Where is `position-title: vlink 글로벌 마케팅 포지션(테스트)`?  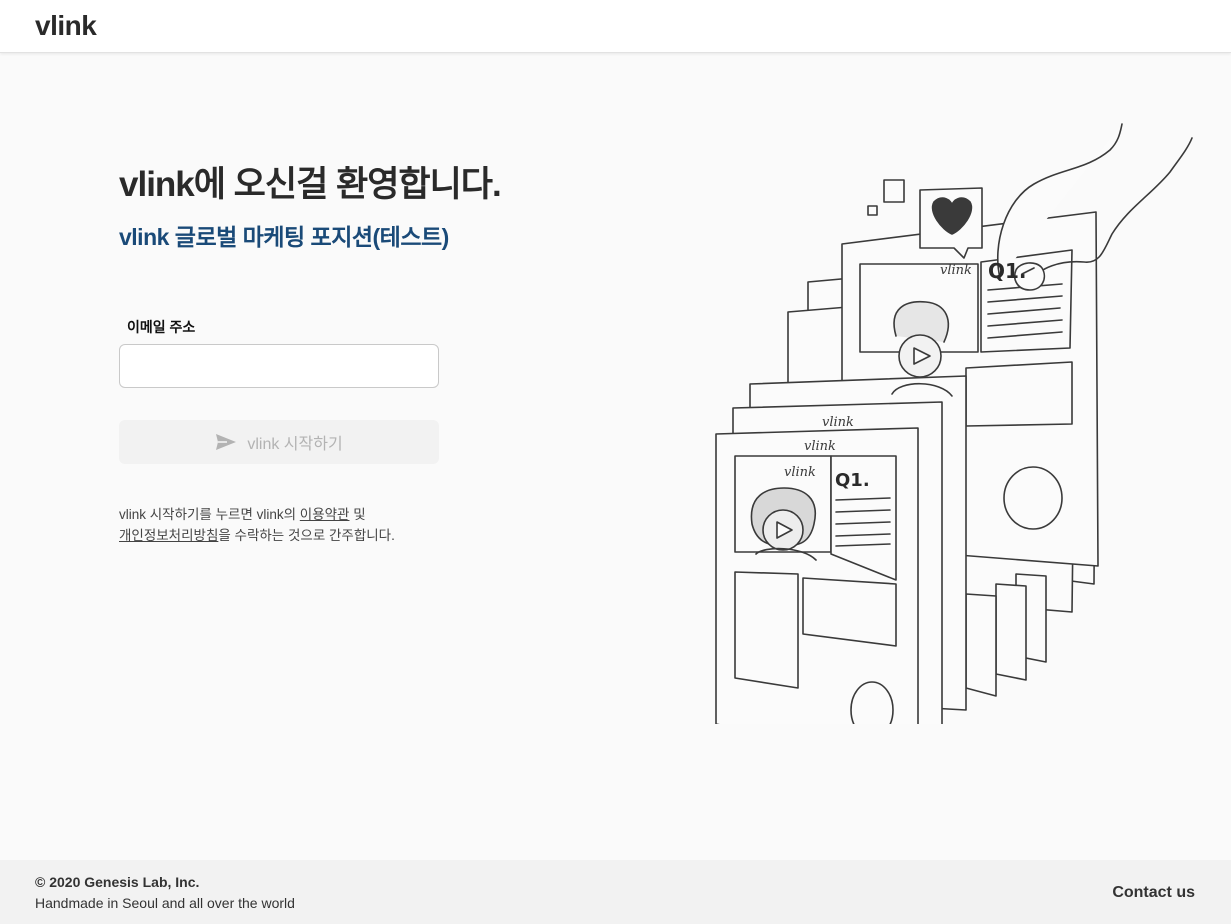 position-title: vlink 글로벌 마케팅 포지션(테스트) is located at coordinates (284, 237).